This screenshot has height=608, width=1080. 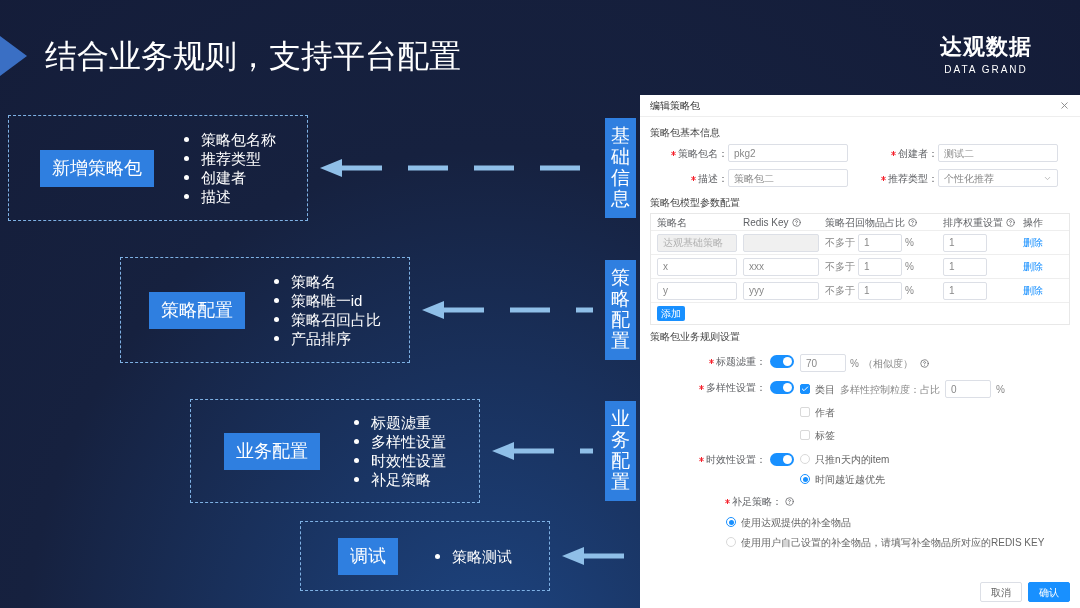 I want to click on section-title: 策略包业务规则设置, so click(x=695, y=337).